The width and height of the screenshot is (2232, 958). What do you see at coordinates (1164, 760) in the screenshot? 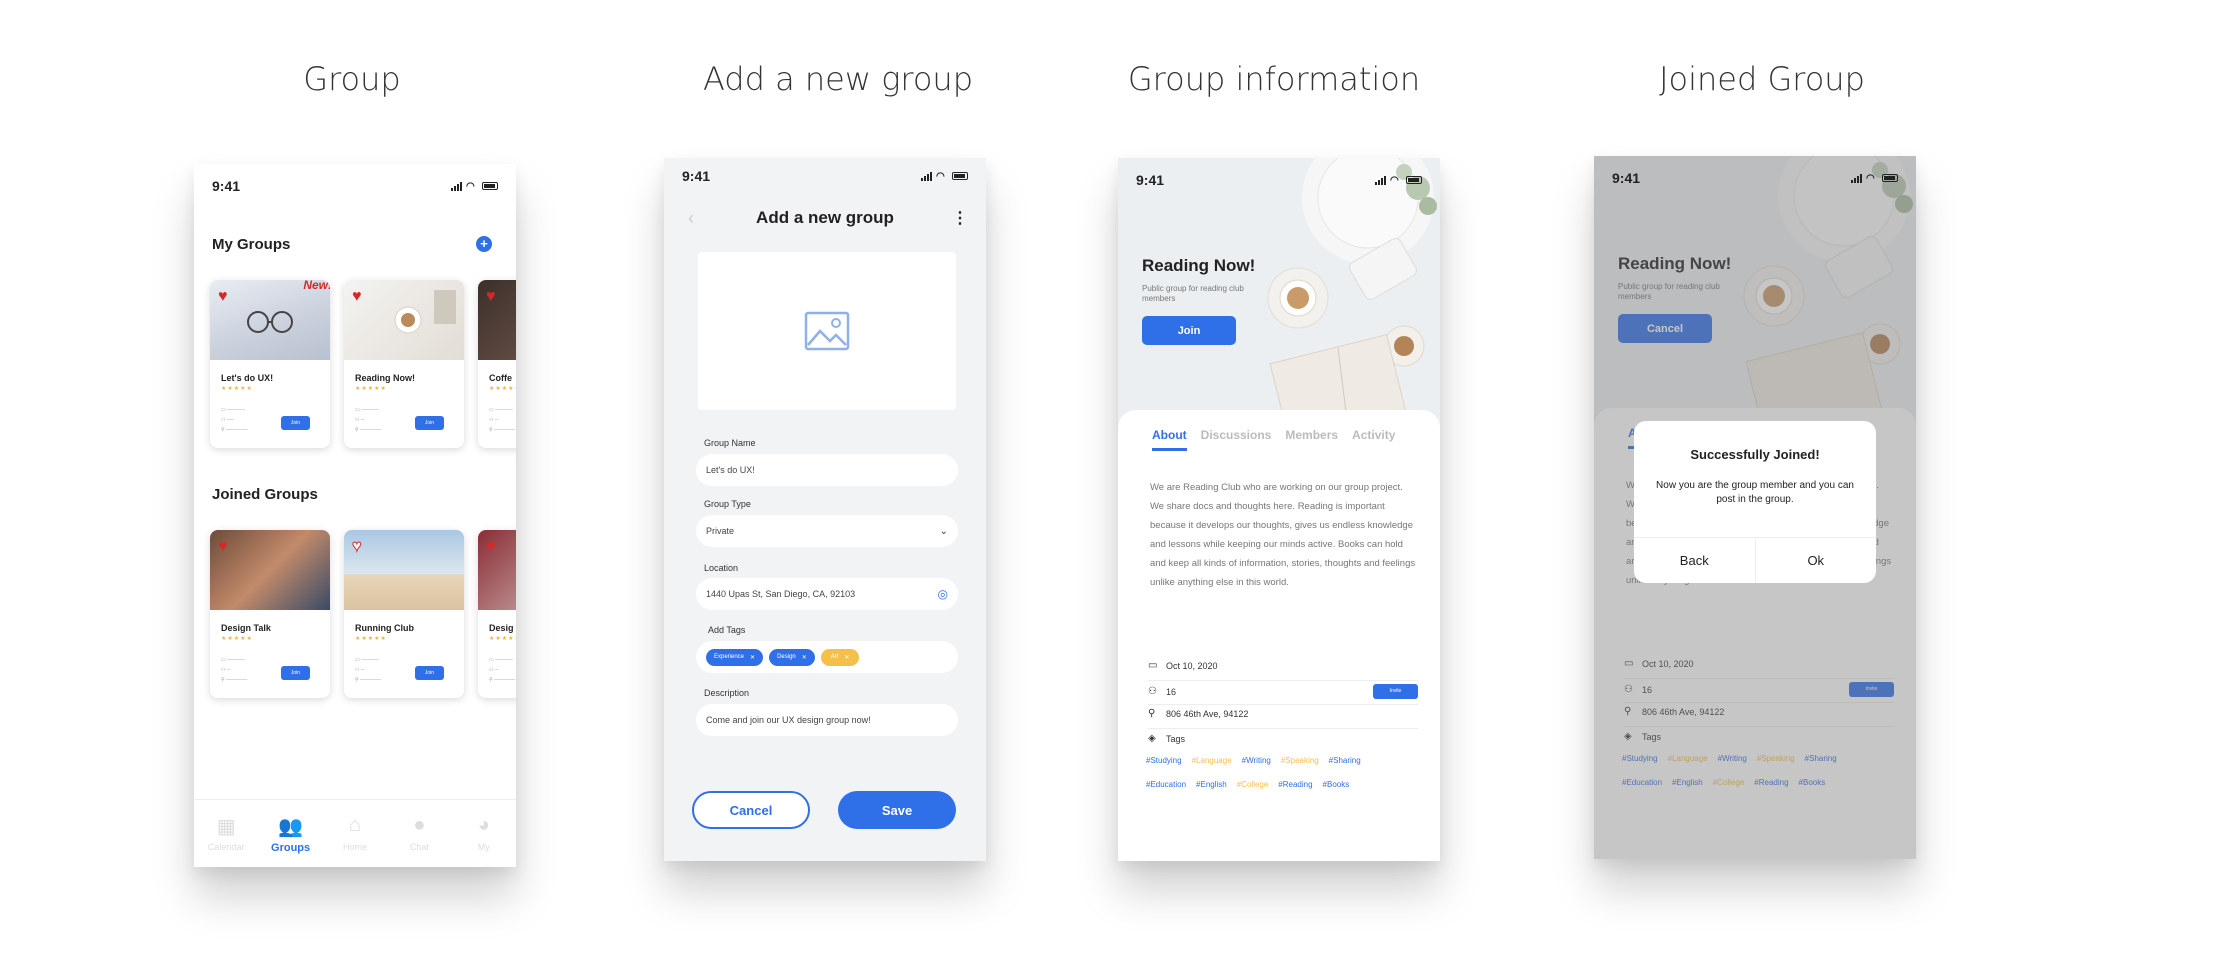
I see `tag-link: #Studying` at bounding box center [1164, 760].